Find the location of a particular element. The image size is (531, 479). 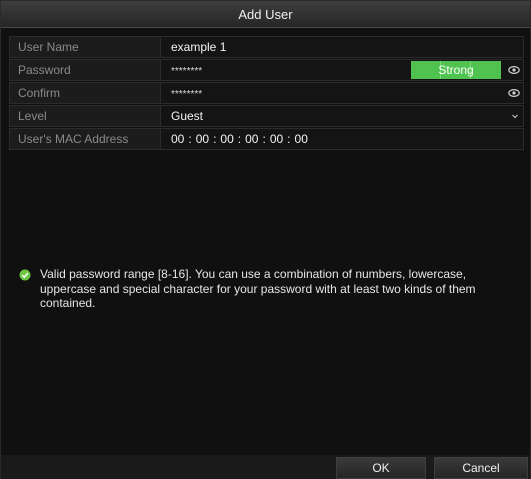

mac-octet-4: 00 is located at coordinates (251, 139).